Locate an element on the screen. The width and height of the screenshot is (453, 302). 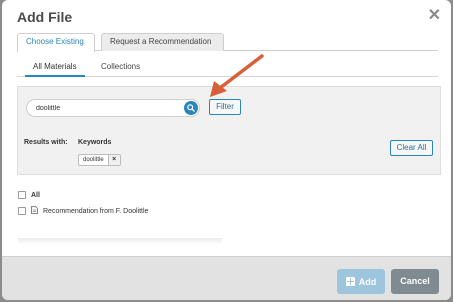
subtab-collections: Collections is located at coordinates (120, 67).